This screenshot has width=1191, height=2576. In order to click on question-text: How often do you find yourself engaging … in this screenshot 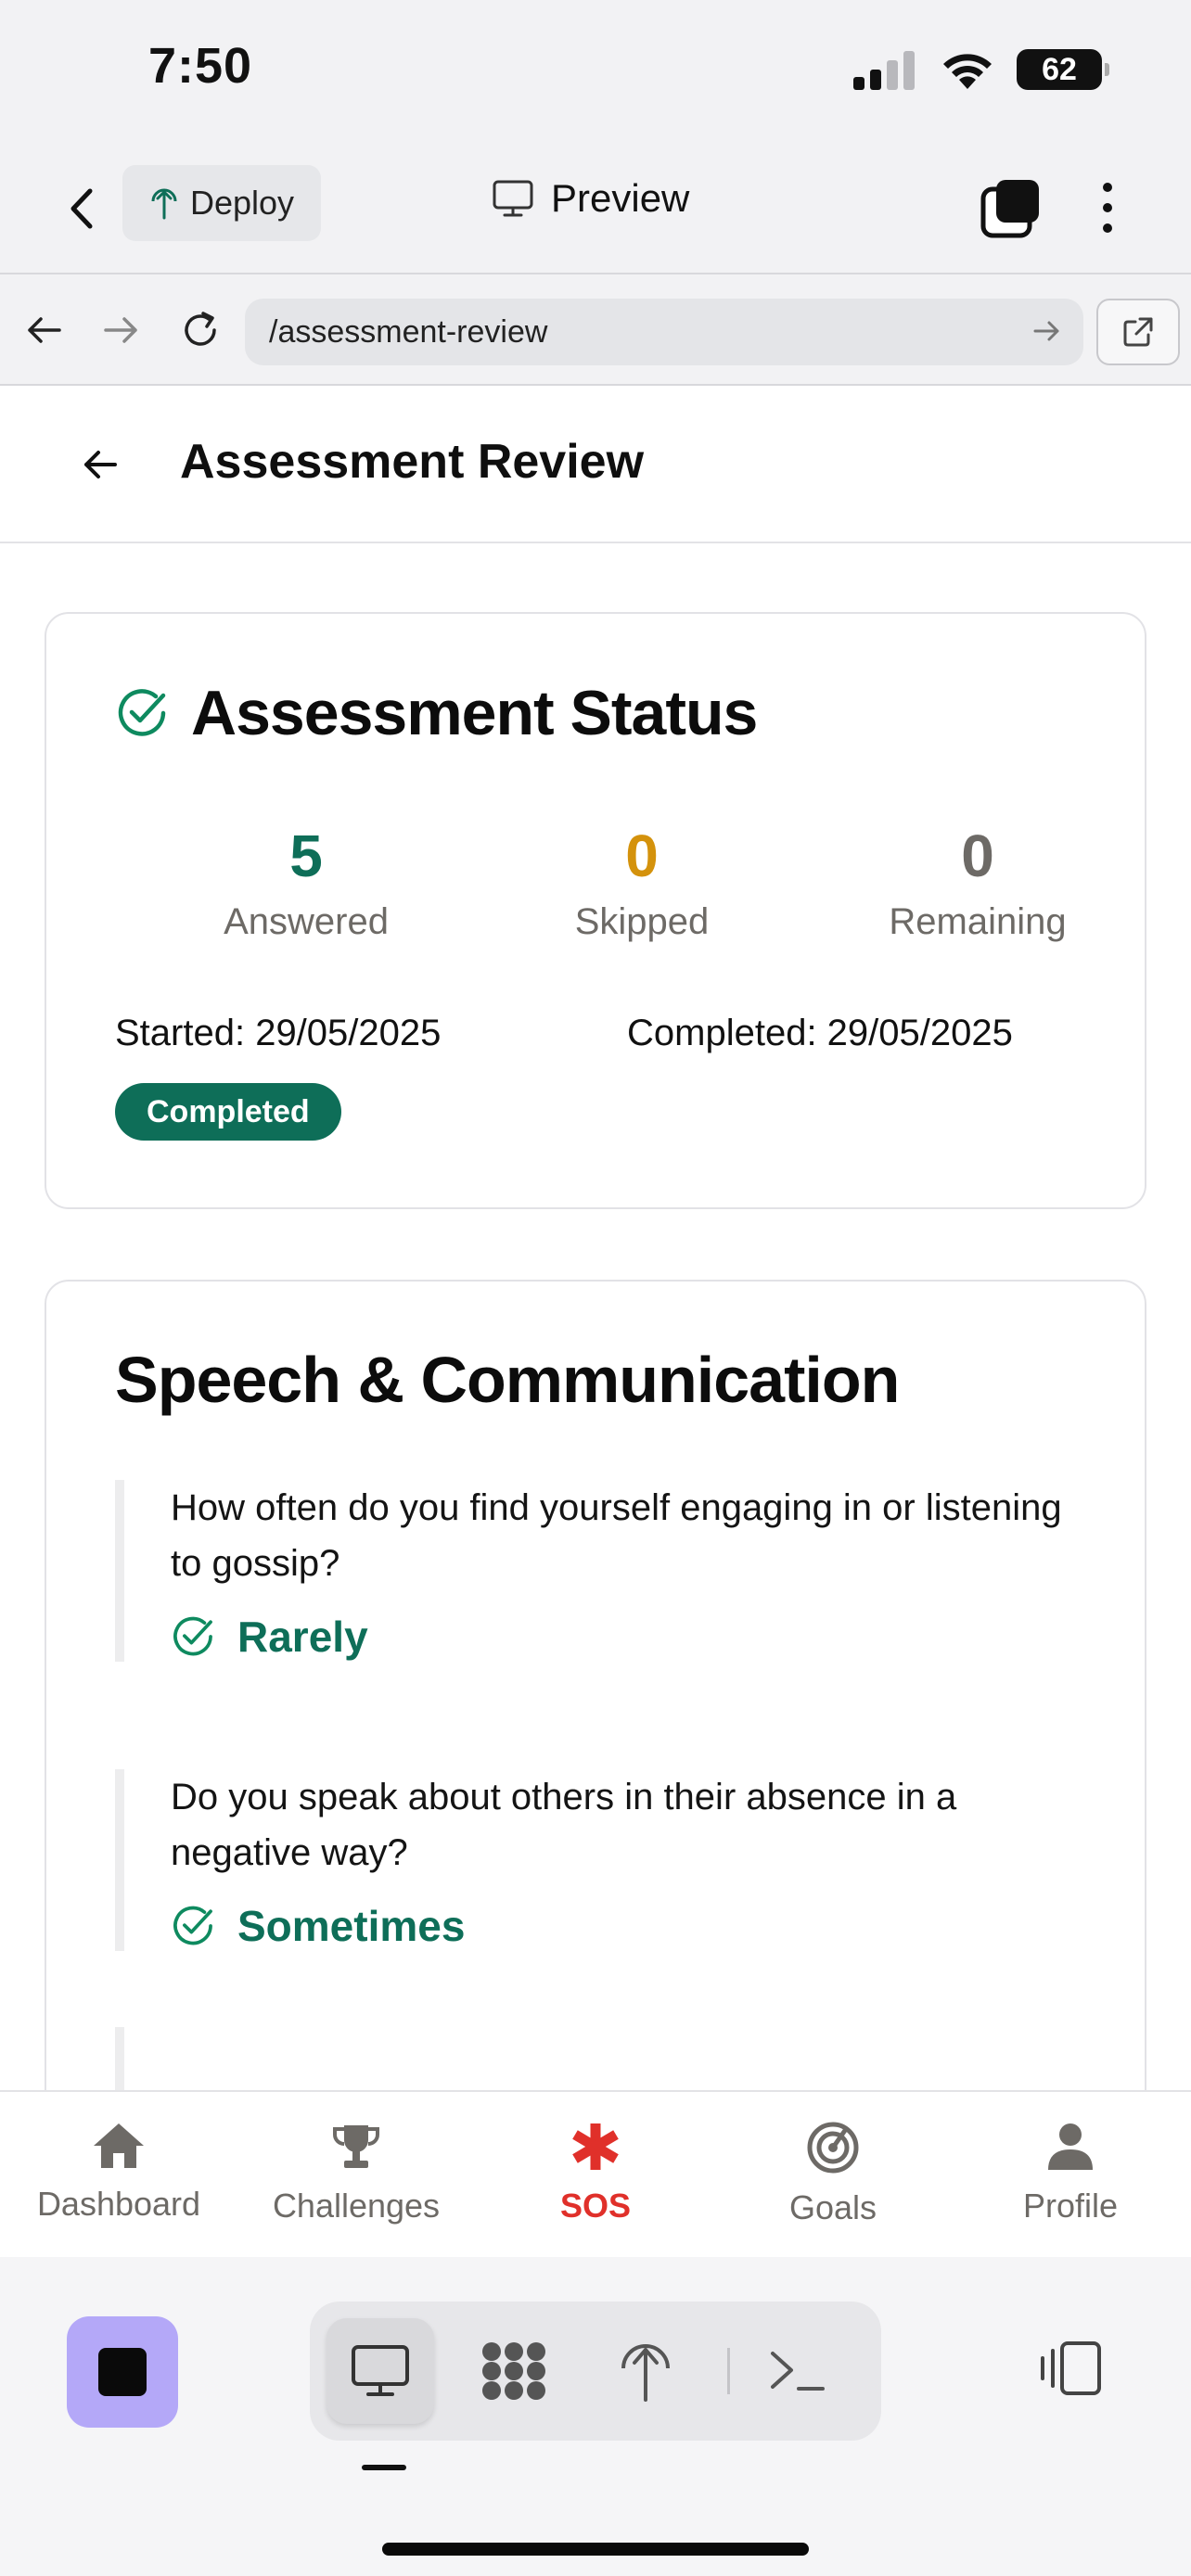, I will do `click(616, 1535)`.